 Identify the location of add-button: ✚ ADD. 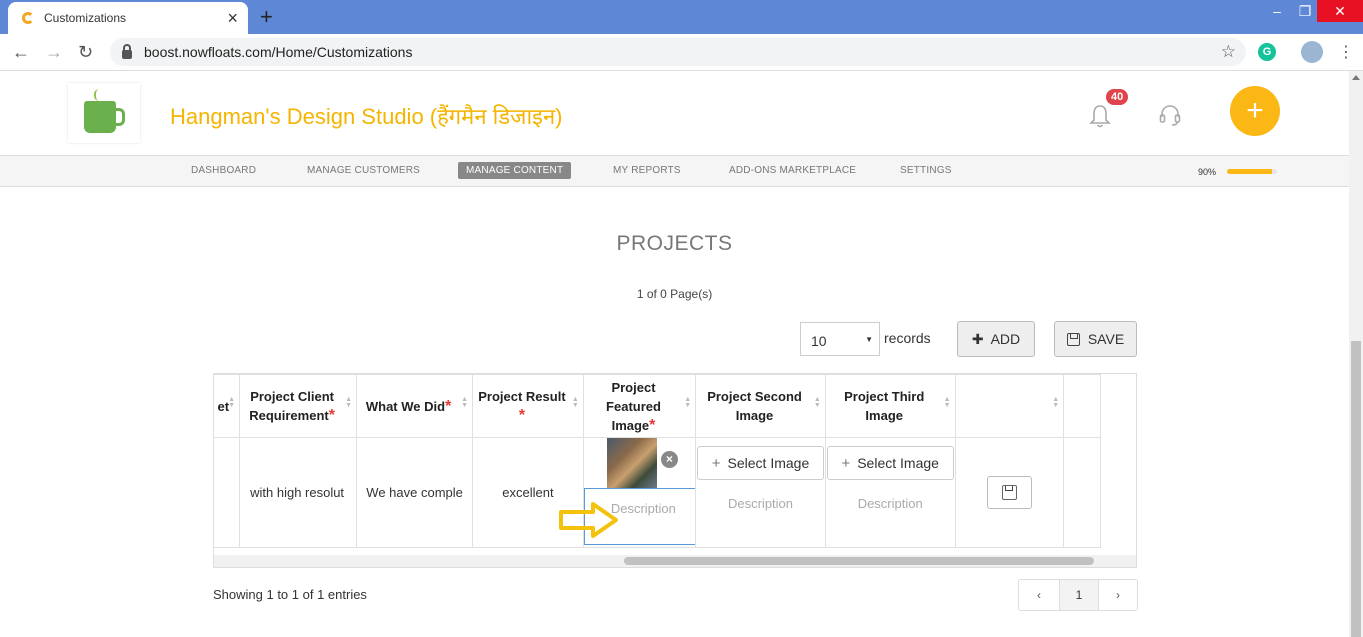
(996, 339).